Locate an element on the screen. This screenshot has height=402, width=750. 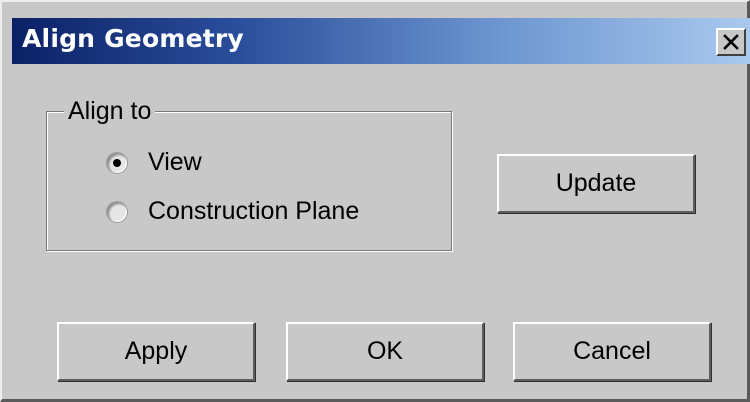
view-radio is located at coordinates (117, 162).